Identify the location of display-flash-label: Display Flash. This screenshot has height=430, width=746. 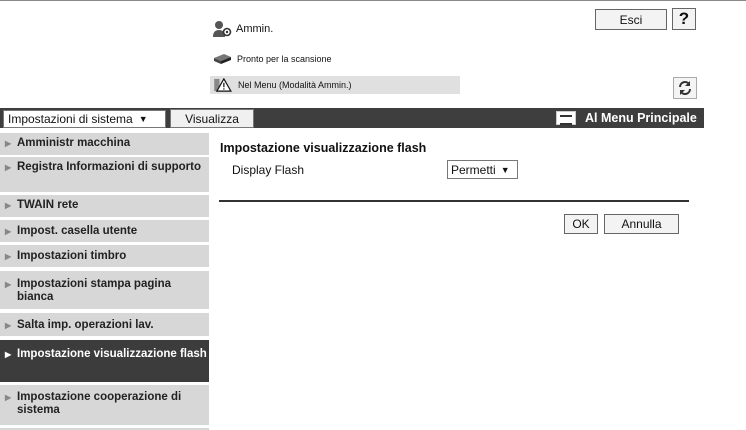
(268, 170).